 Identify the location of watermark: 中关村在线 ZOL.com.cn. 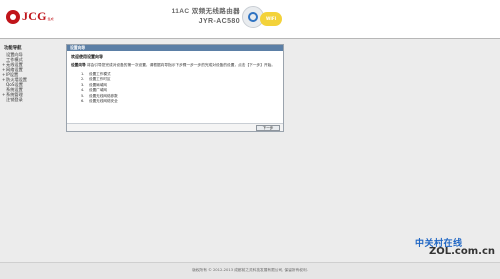
(455, 249).